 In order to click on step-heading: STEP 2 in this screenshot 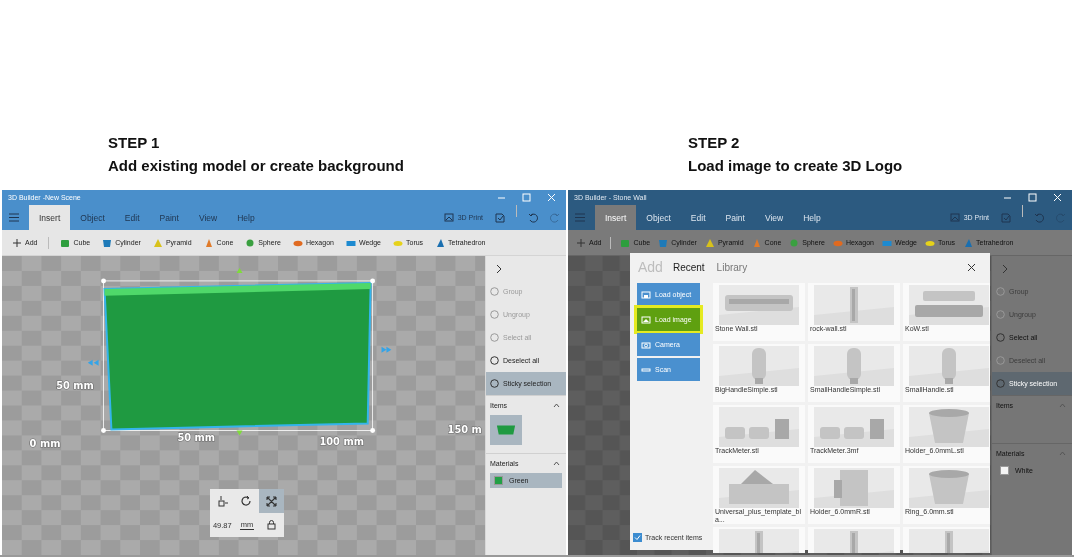, I will do `click(714, 143)`.